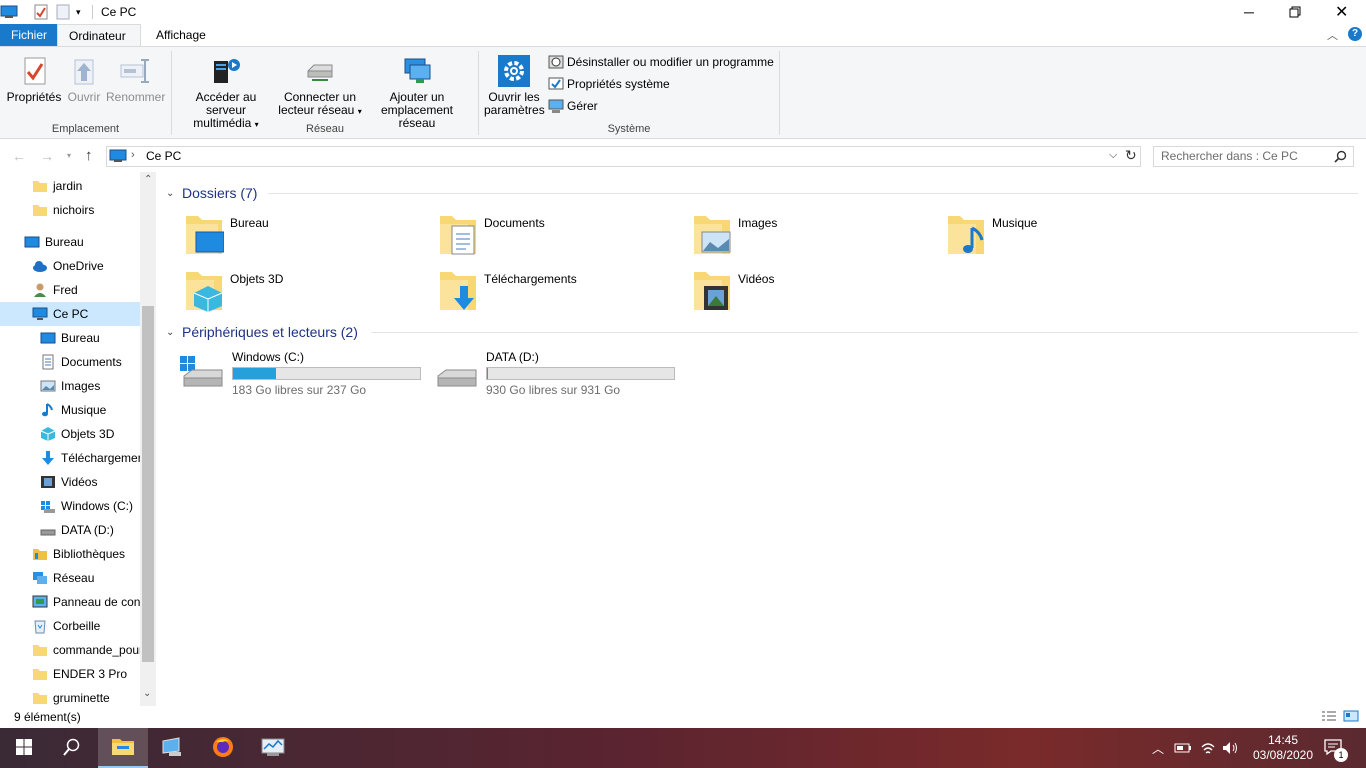 The image size is (1366, 768). What do you see at coordinates (1253, 156) in the screenshot?
I see `search-input: Rechercher dans : Ce PC` at bounding box center [1253, 156].